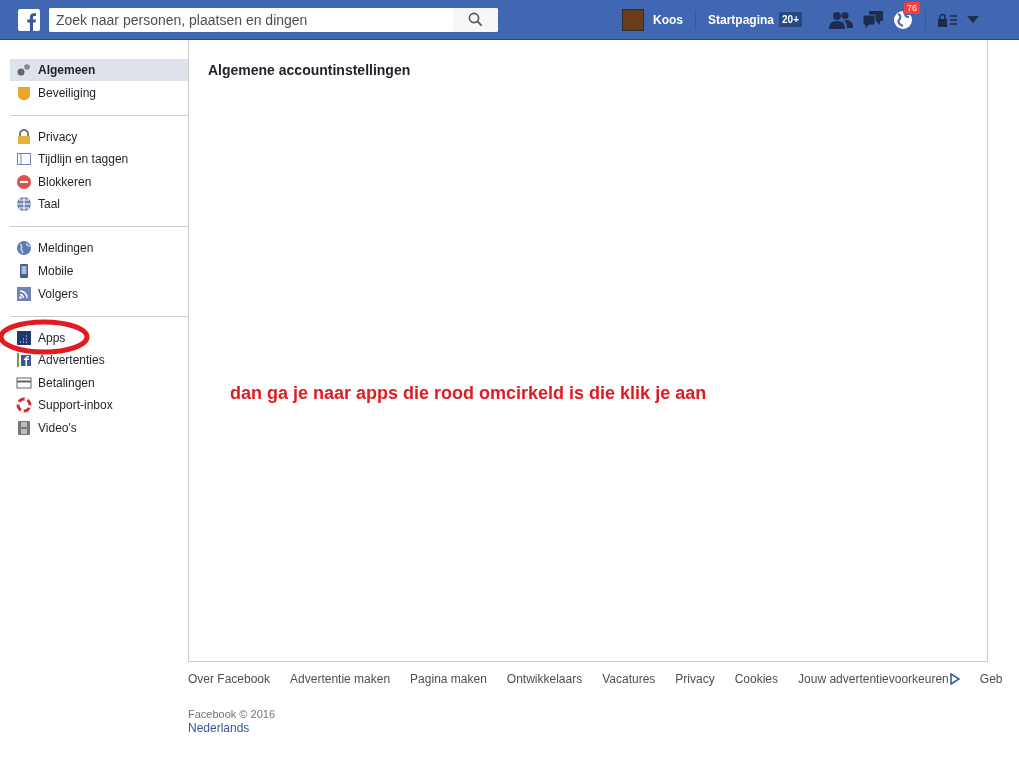 Image resolution: width=1019 pixels, height=758 pixels. I want to click on home-link: Startpagina, so click(741, 19).